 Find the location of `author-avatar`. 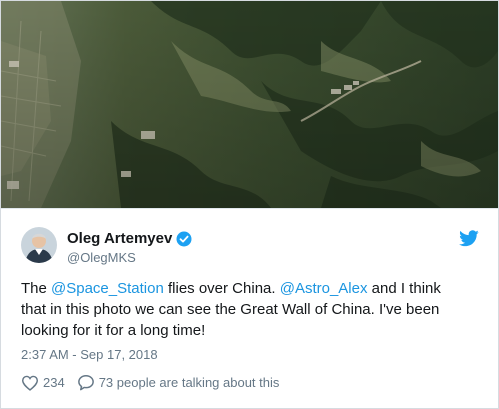

author-avatar is located at coordinates (39, 245).